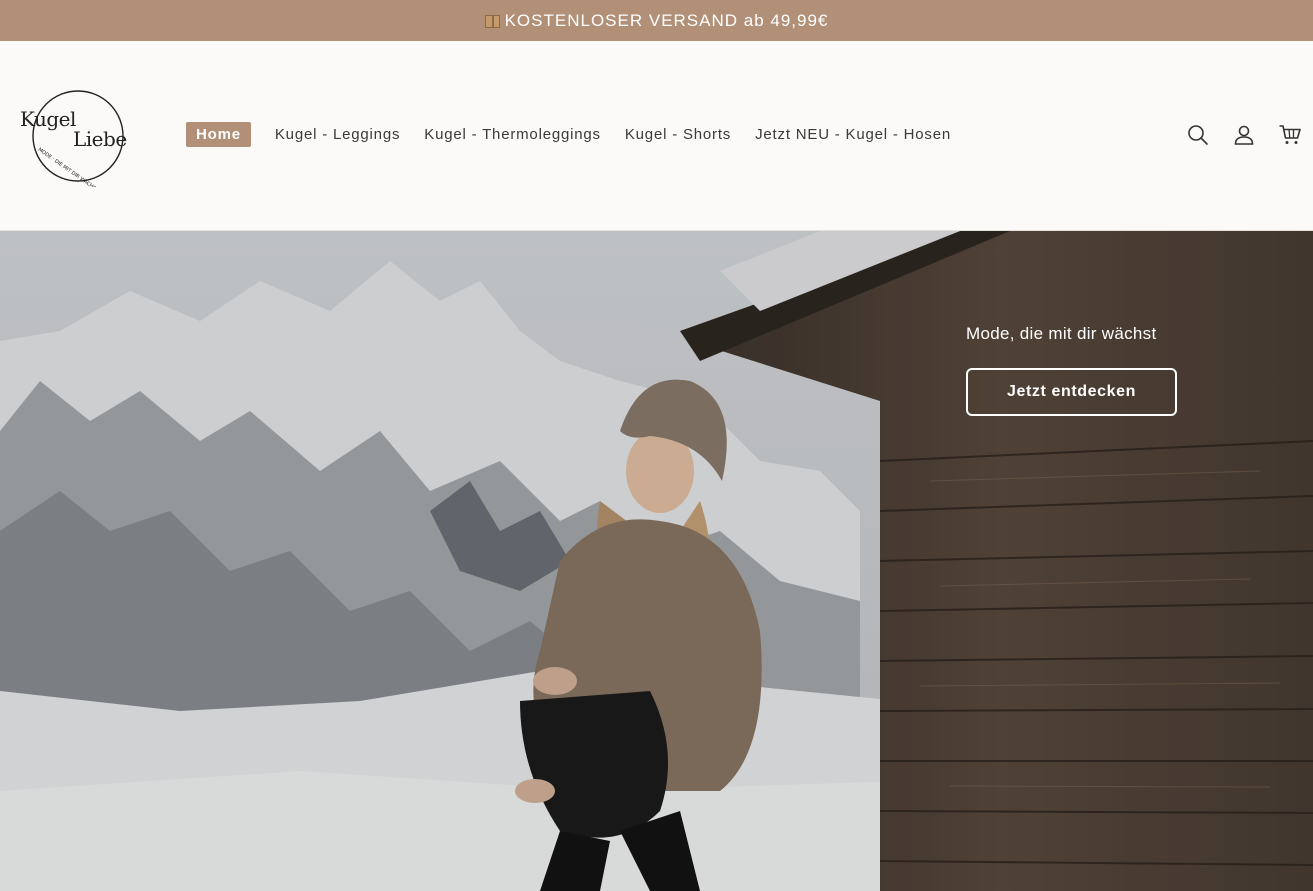 This screenshot has height=891, width=1313. I want to click on nav-item-thermoleggings: Kugel - Thermoleggings, so click(512, 134).